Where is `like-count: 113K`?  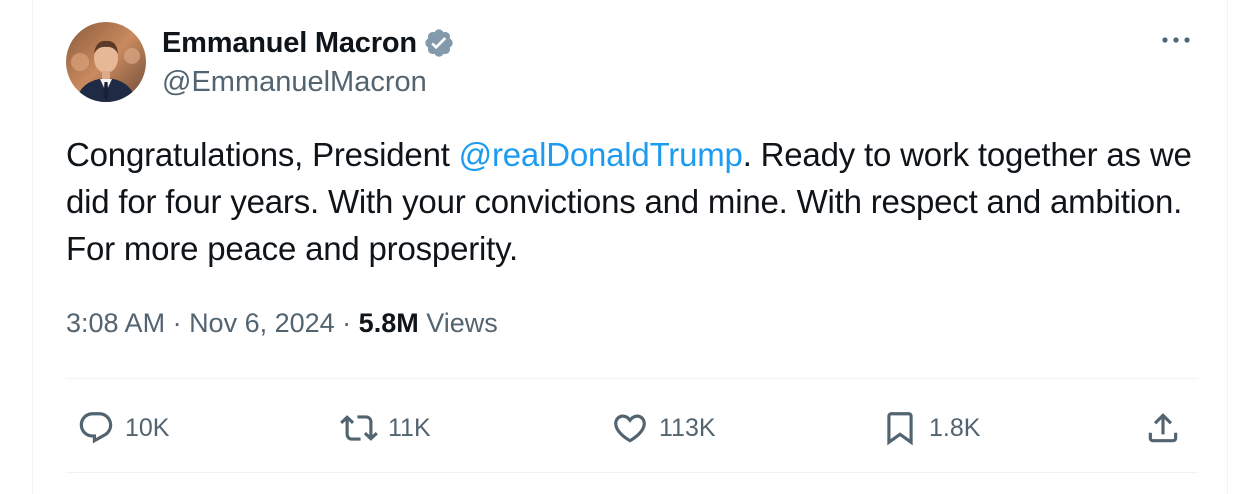
like-count: 113K is located at coordinates (687, 427).